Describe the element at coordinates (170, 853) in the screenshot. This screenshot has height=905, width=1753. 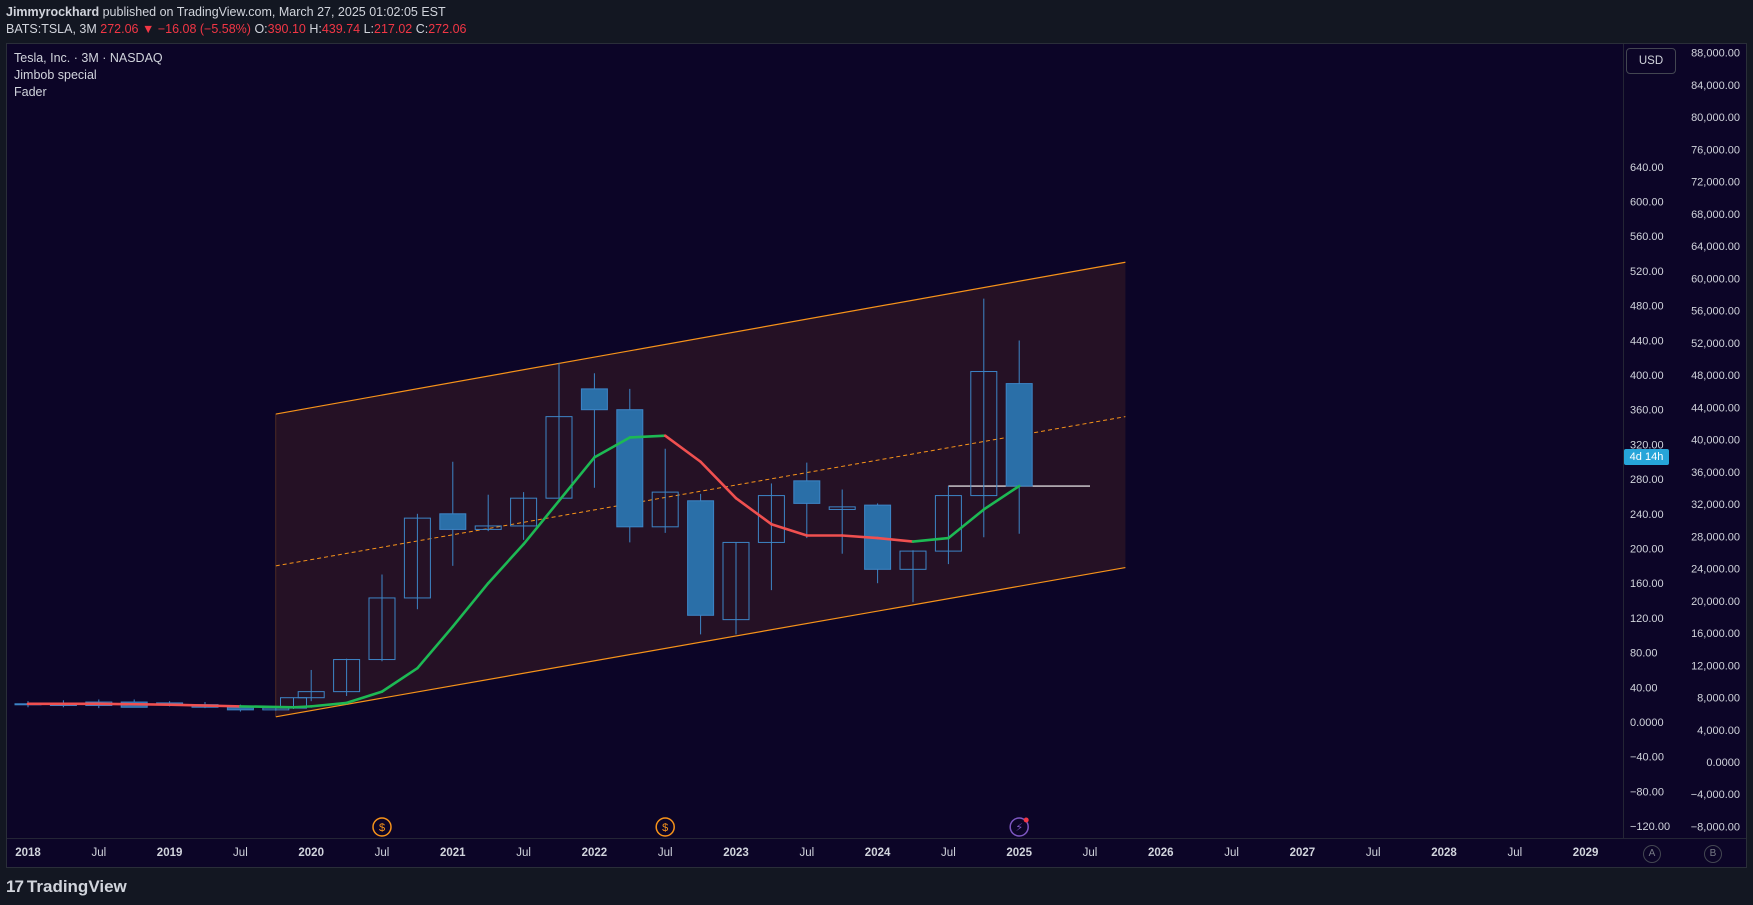
I see `time-axis-tick-label: 2019` at that location.